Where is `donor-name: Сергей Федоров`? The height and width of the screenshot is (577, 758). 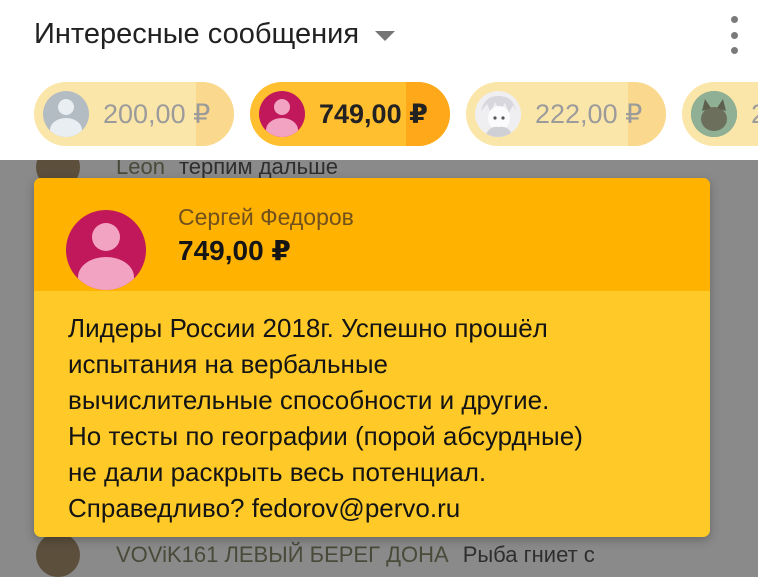
donor-name: Сергей Федоров is located at coordinates (266, 217).